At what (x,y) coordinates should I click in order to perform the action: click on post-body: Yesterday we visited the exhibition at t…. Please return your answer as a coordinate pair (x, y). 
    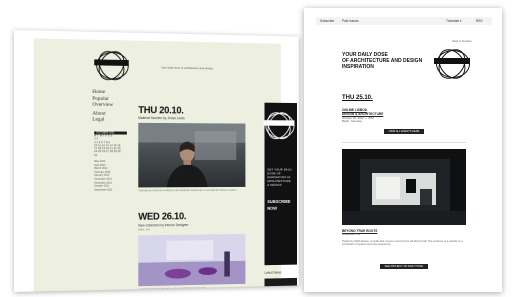
    Looking at the image, I should click on (187, 190).